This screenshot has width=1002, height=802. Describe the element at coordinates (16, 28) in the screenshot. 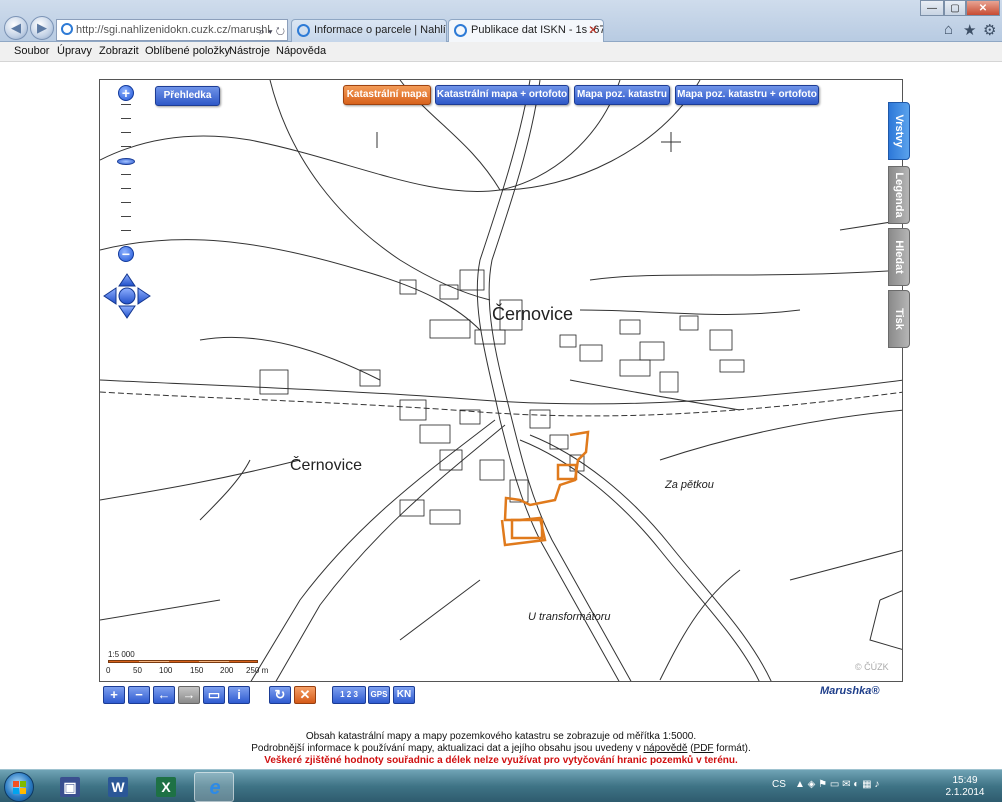

I see `back-button: ◀` at that location.